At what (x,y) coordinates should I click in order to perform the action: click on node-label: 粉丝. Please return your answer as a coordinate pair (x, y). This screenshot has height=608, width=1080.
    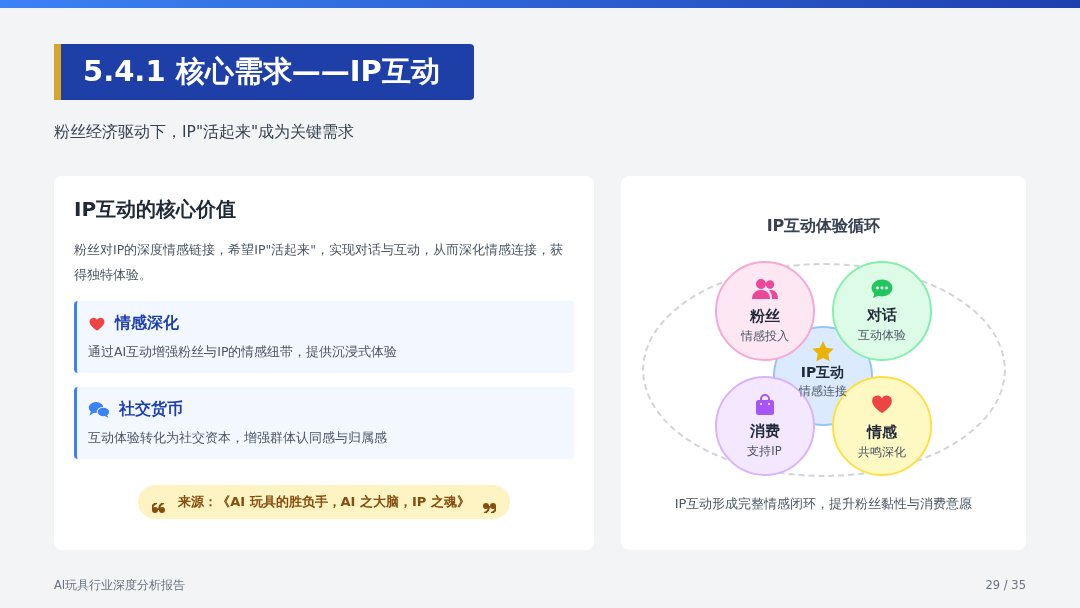
    Looking at the image, I should click on (764, 316).